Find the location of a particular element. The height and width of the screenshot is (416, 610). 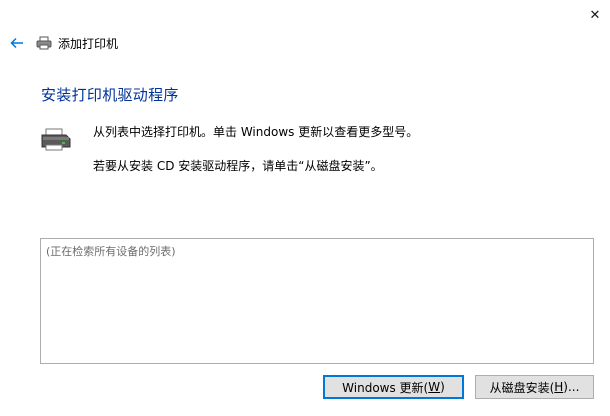

description-line-2: 若要从安装 CD 安装驱动程序，请单击“从磁盘安装”。 is located at coordinates (238, 166).